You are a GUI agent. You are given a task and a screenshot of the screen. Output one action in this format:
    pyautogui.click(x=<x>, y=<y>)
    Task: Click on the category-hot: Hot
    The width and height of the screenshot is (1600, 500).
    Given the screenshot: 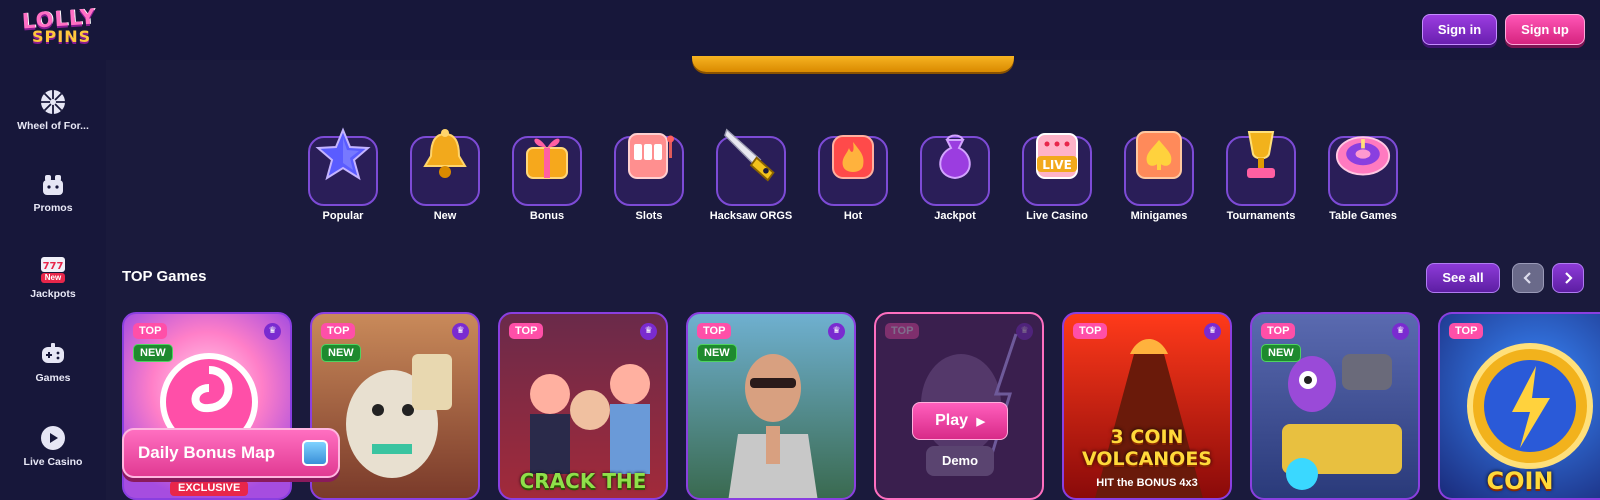 What is the action you would take?
    pyautogui.click(x=853, y=179)
    